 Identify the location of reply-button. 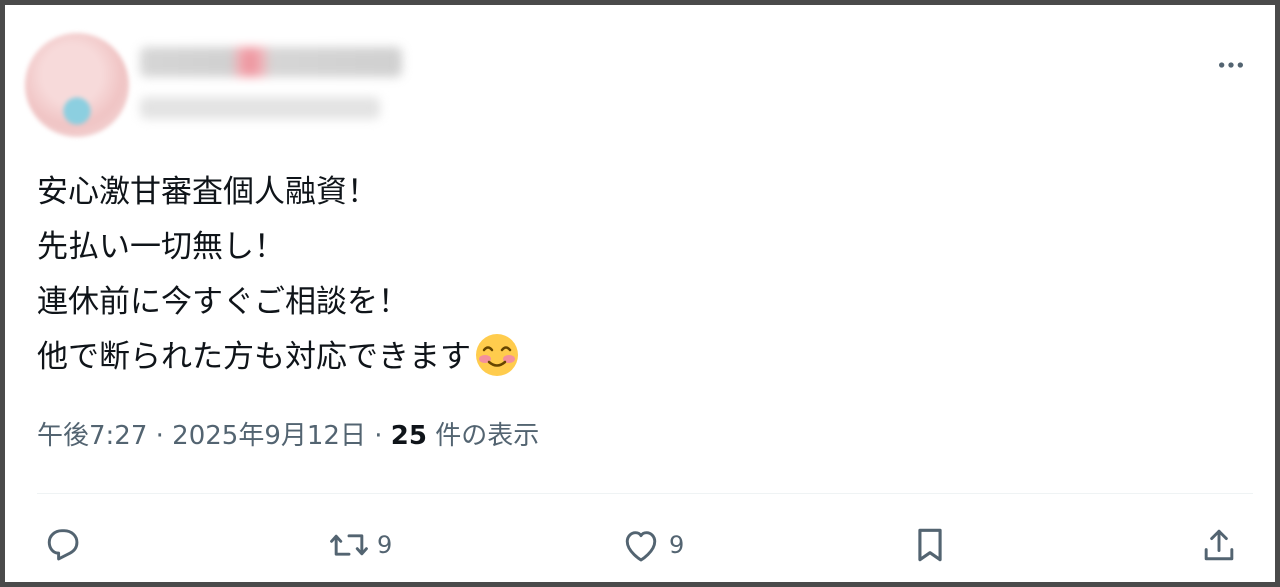
(66, 545).